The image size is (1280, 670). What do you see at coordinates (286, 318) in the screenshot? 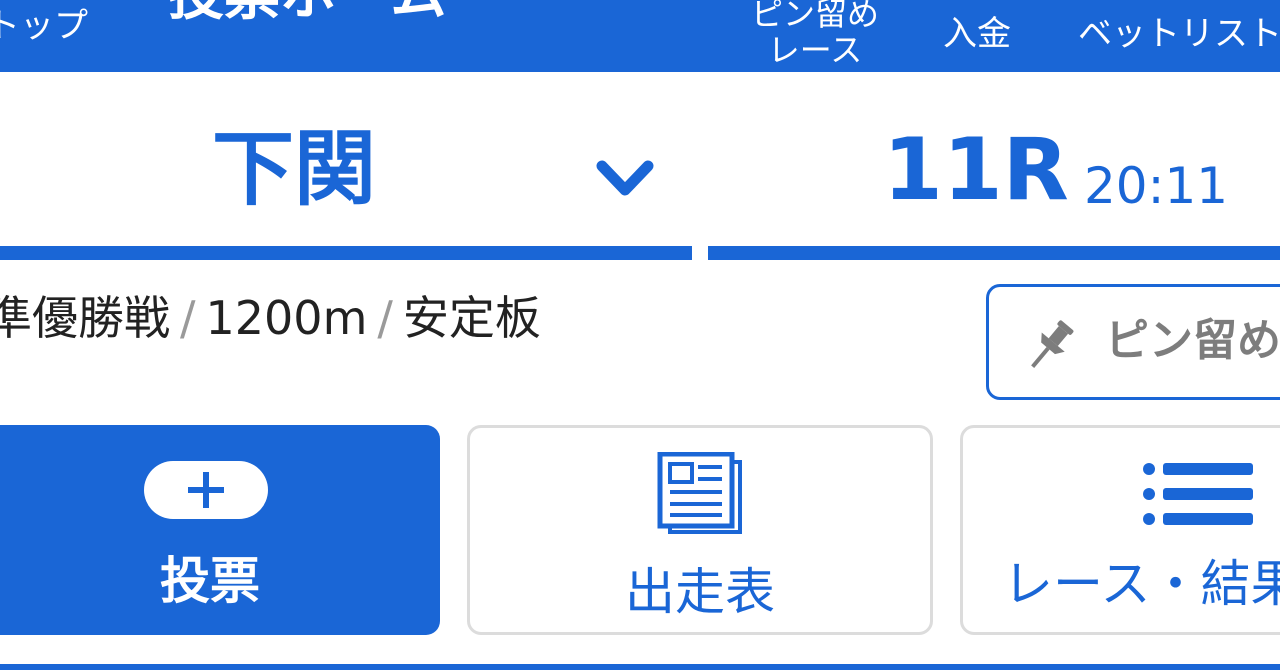
I see `race-distance: 1200m` at bounding box center [286, 318].